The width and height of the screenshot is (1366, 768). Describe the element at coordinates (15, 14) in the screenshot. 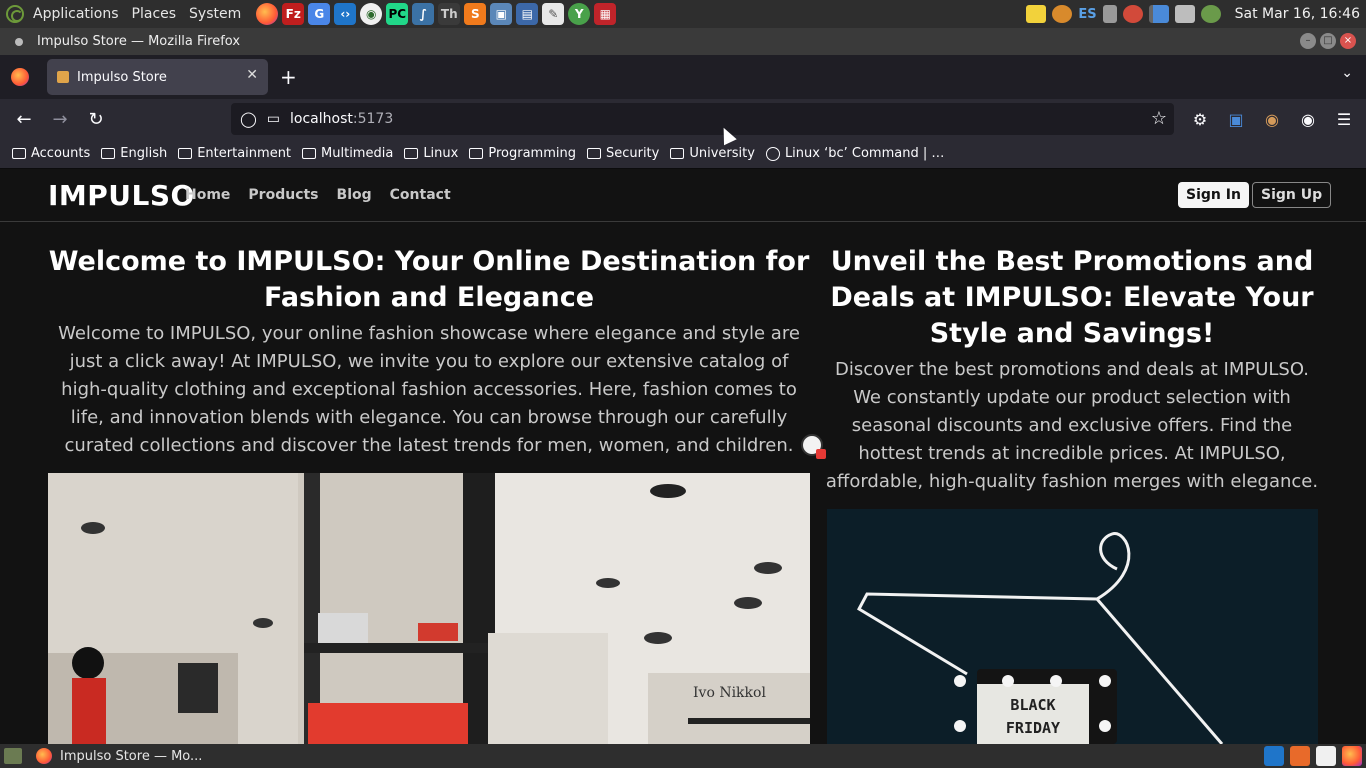

I see `distro-logo-icon` at that location.